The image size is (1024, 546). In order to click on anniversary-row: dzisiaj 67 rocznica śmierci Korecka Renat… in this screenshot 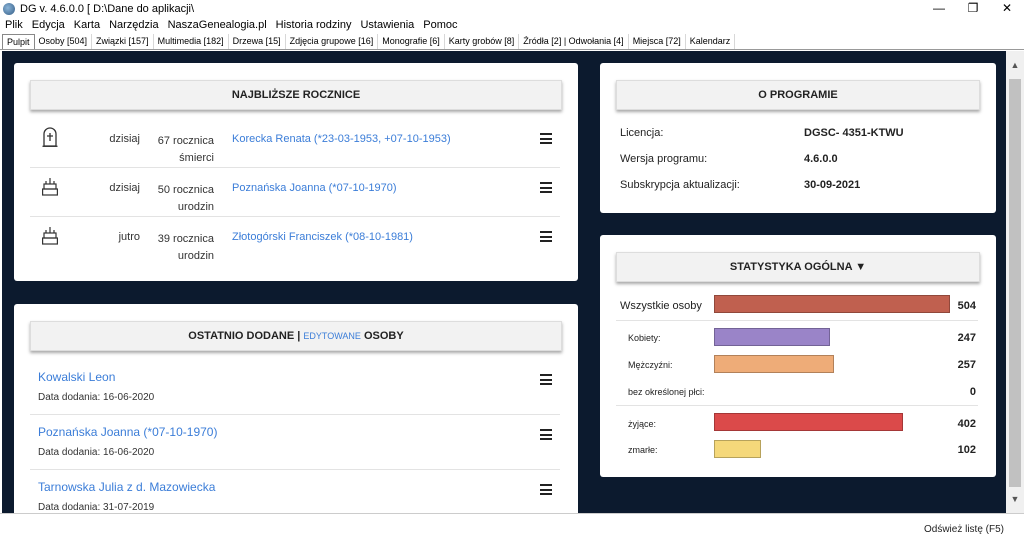, I will do `click(295, 143)`.